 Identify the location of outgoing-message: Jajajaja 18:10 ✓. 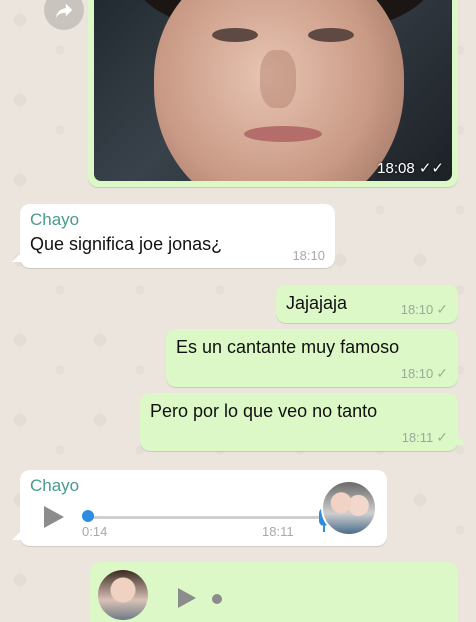
(367, 304).